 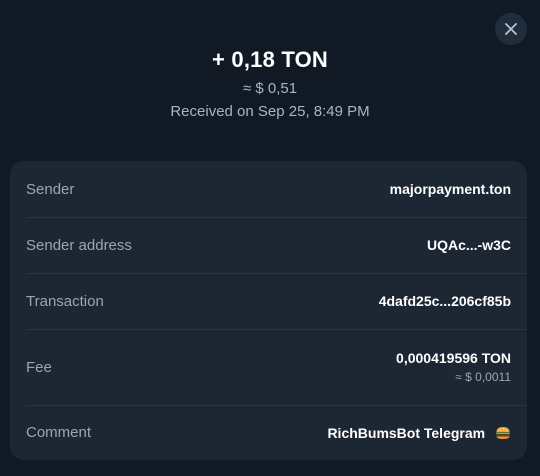 What do you see at coordinates (453, 367) in the screenshot?
I see `fee-values: 0,000419596 TON ≈ $ 0,0011` at bounding box center [453, 367].